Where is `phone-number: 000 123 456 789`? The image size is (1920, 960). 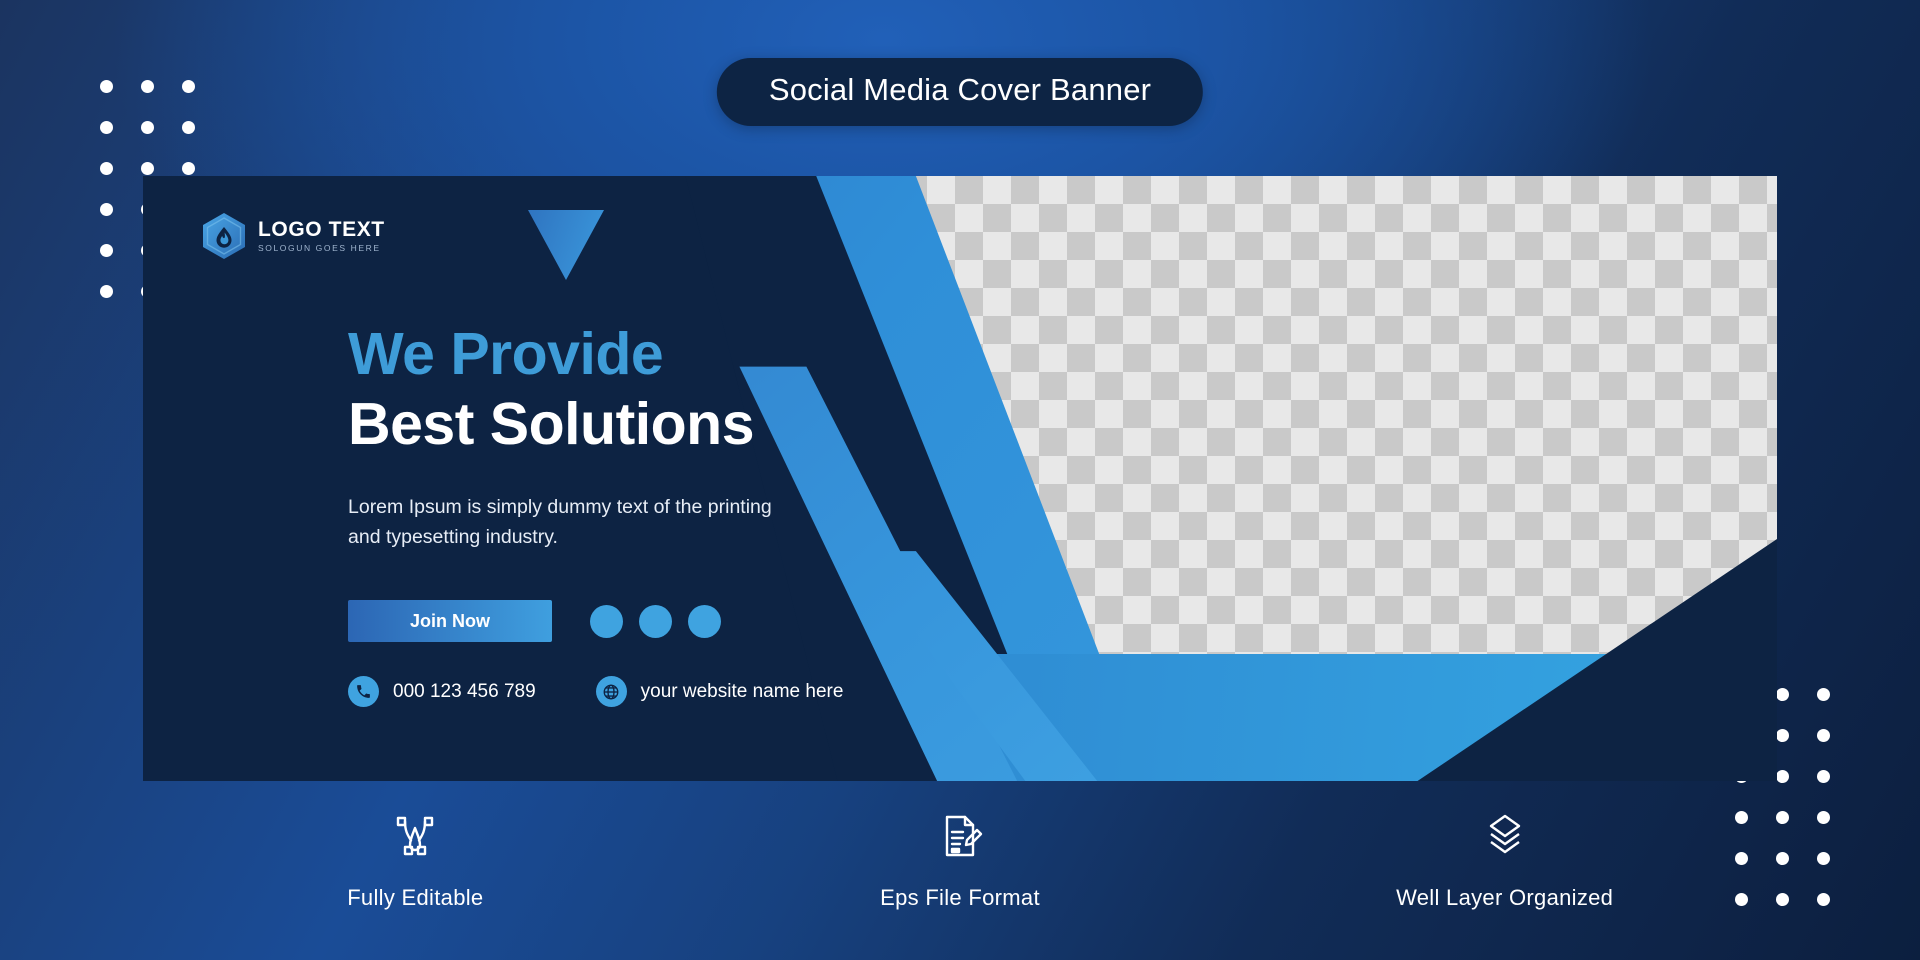 phone-number: 000 123 456 789 is located at coordinates (464, 691).